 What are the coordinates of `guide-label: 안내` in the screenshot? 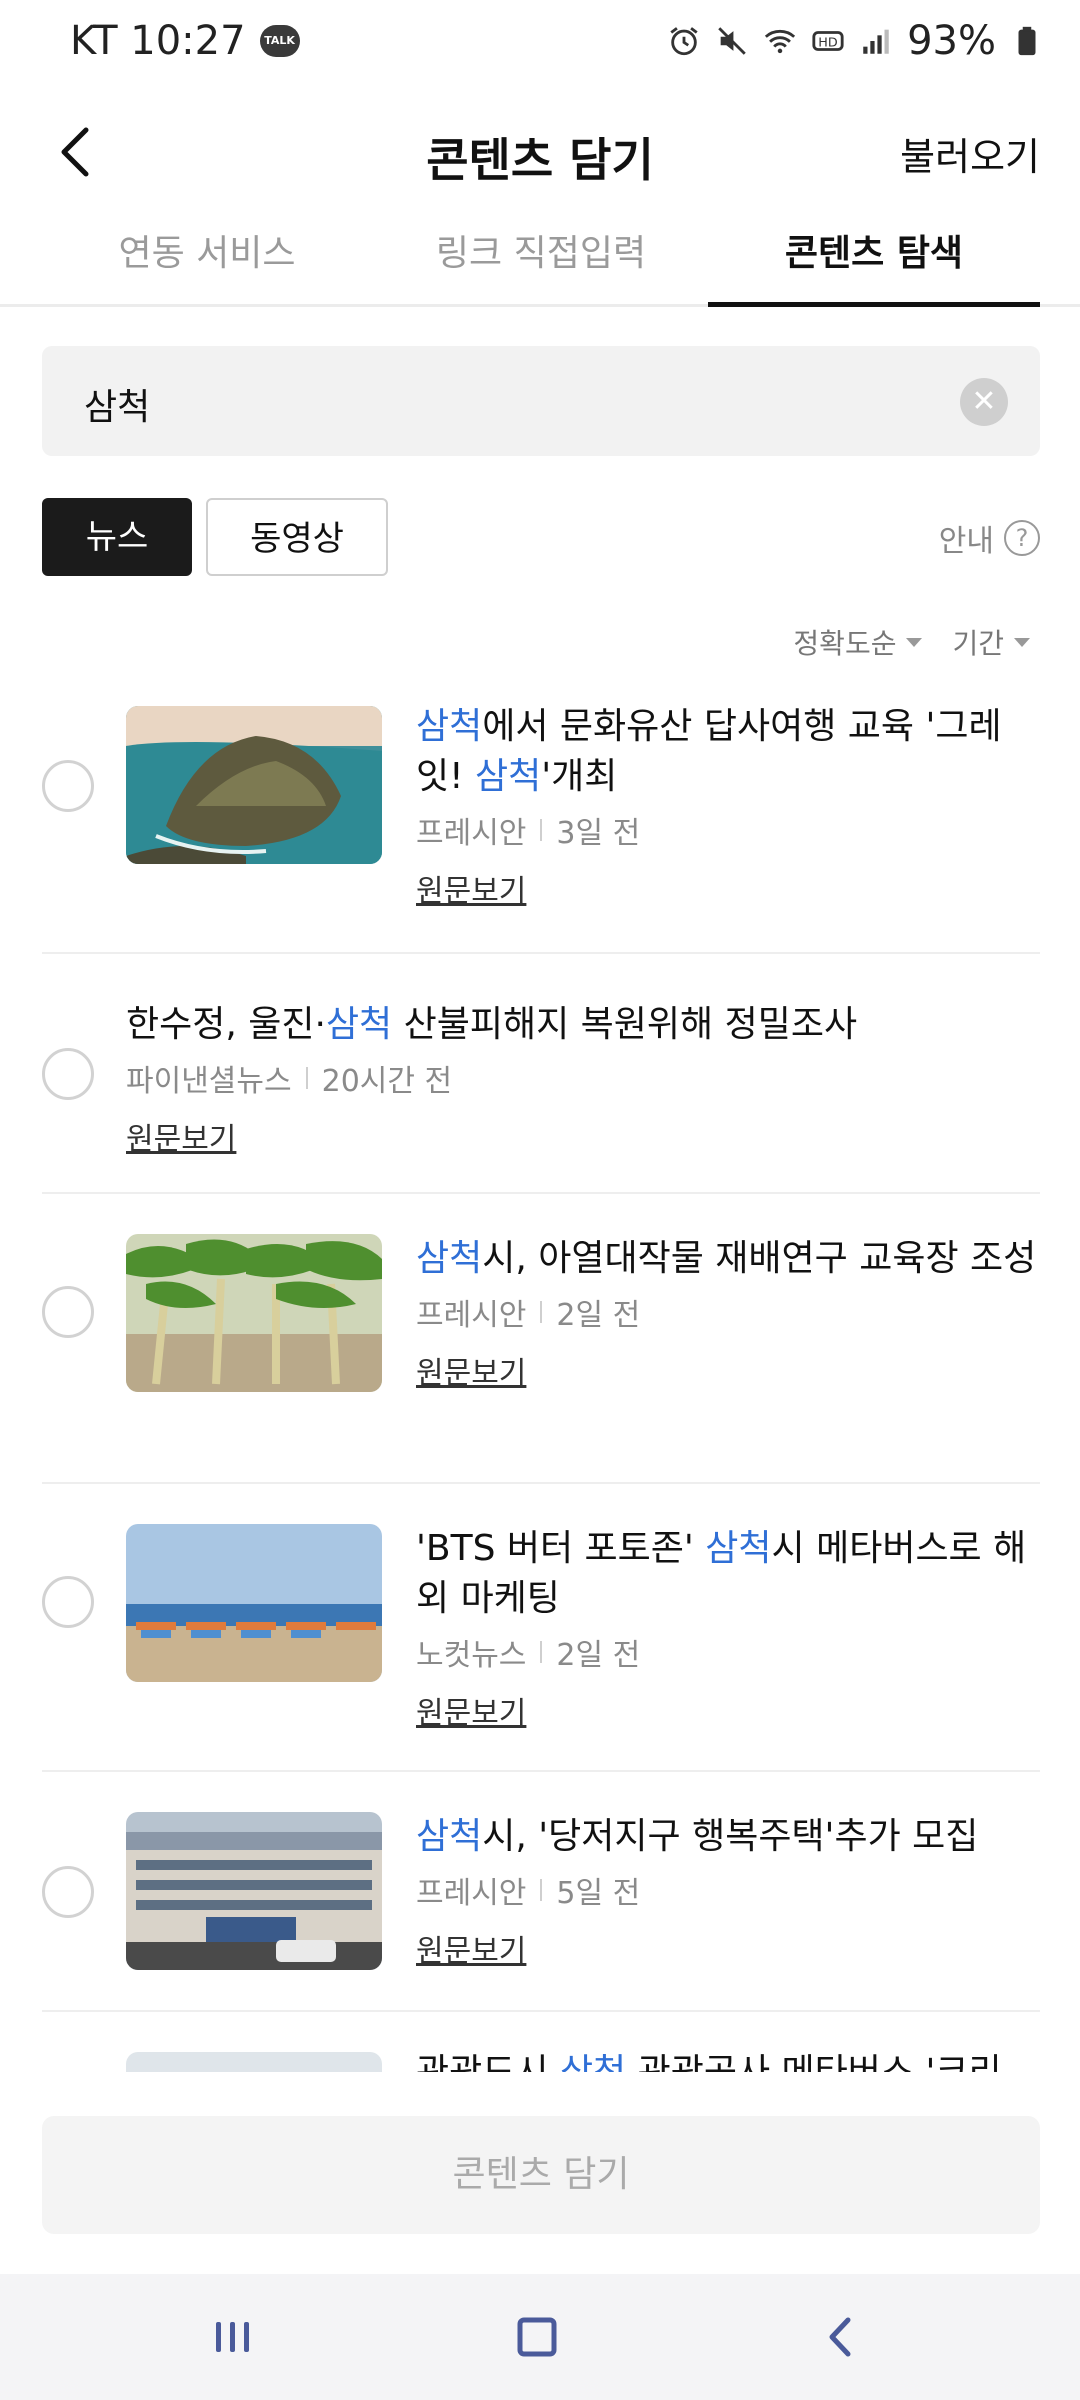 It's located at (966, 541).